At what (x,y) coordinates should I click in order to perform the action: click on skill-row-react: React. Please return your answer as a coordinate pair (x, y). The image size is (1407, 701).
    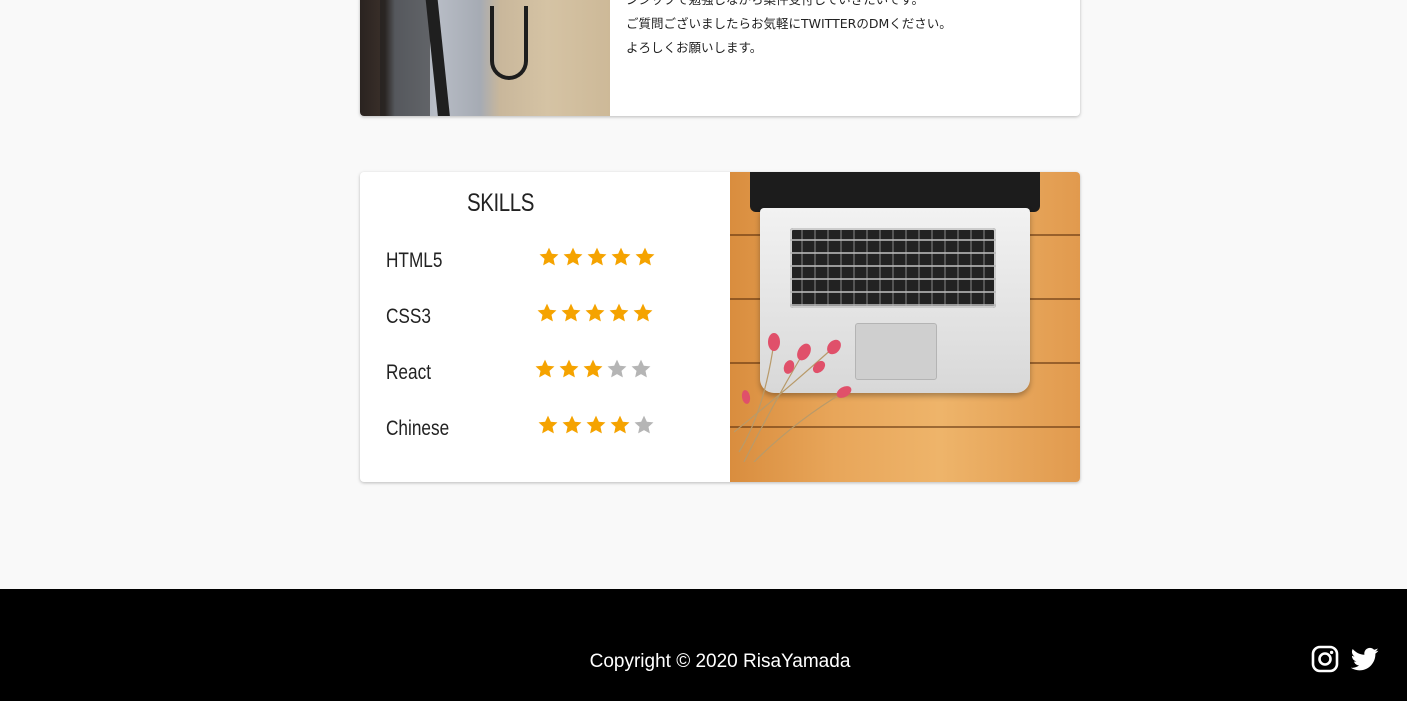
    Looking at the image, I should click on (551, 373).